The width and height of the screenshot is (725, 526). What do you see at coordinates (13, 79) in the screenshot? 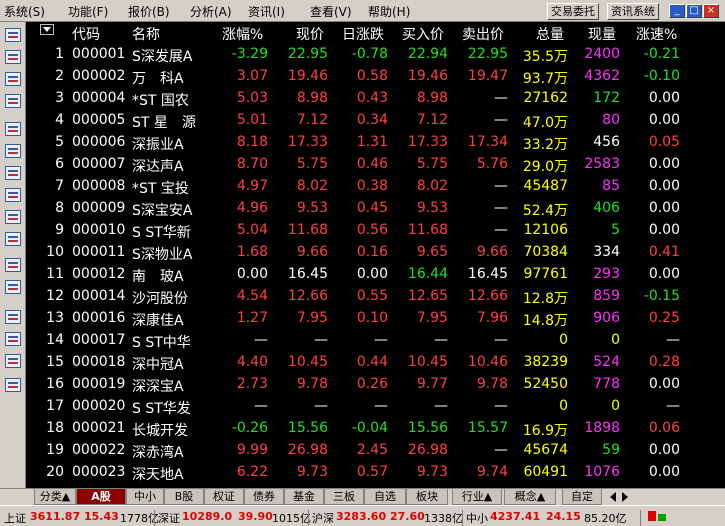
I see `line-chart-icon` at bounding box center [13, 79].